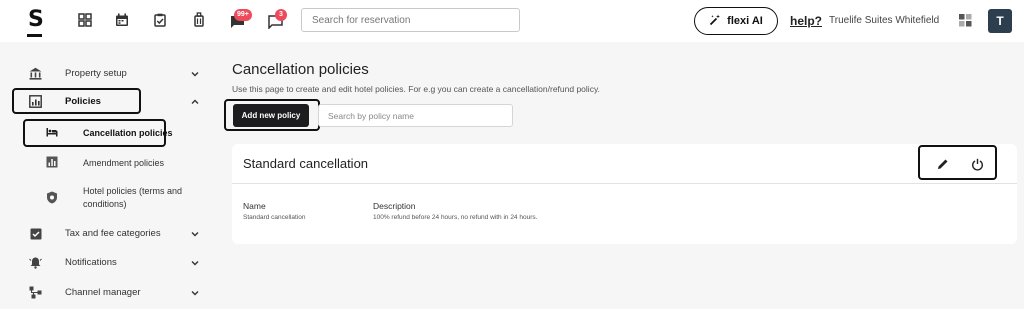 This screenshot has width=1024, height=309. I want to click on calendar-icon, so click(122, 20).